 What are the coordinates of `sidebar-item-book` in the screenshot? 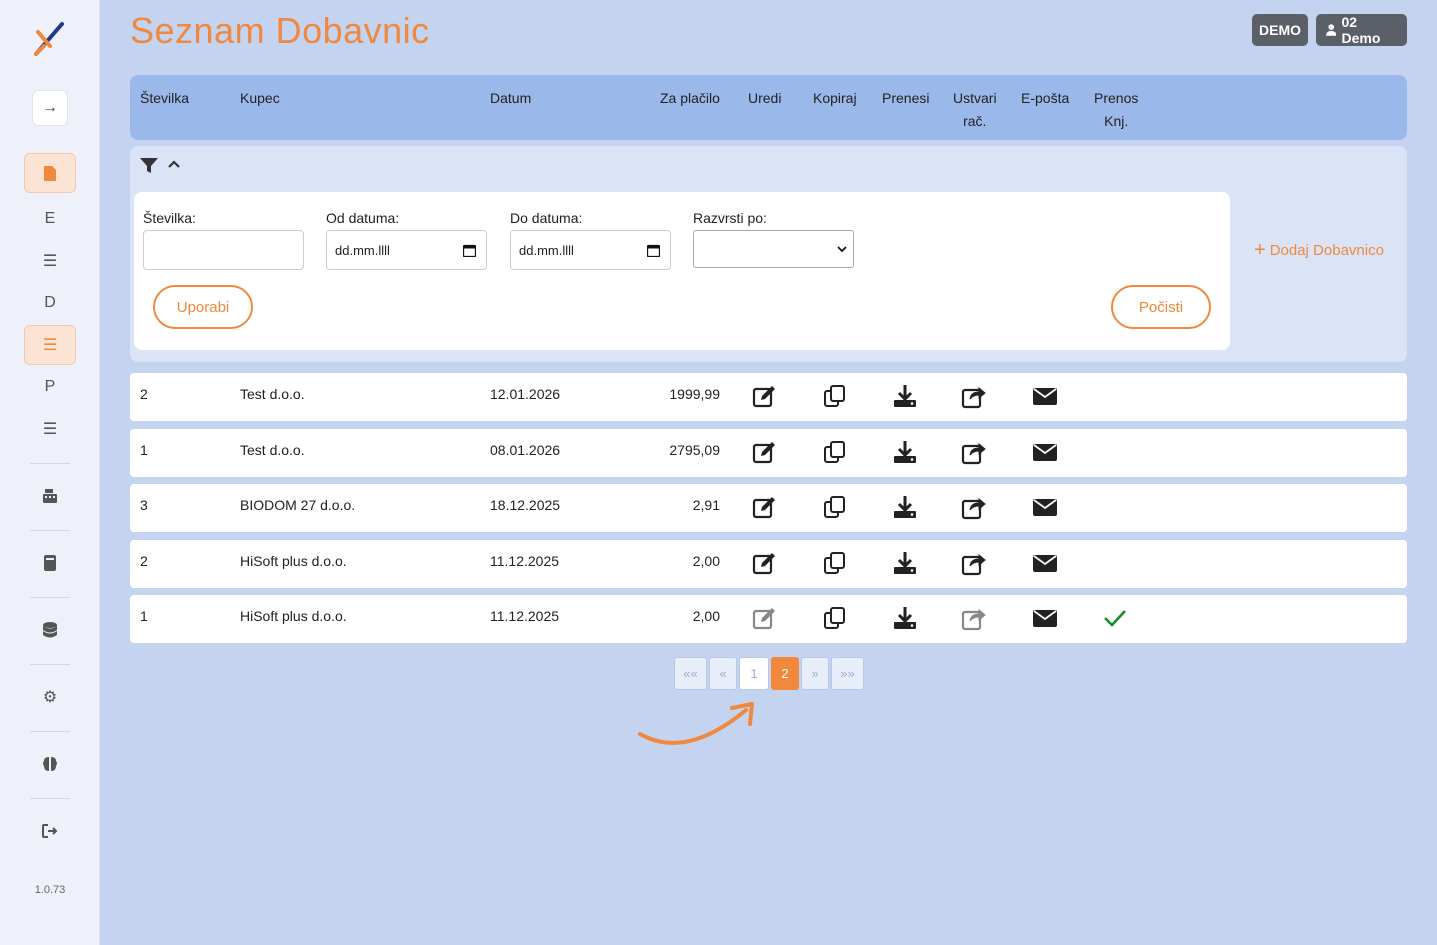 It's located at (50, 563).